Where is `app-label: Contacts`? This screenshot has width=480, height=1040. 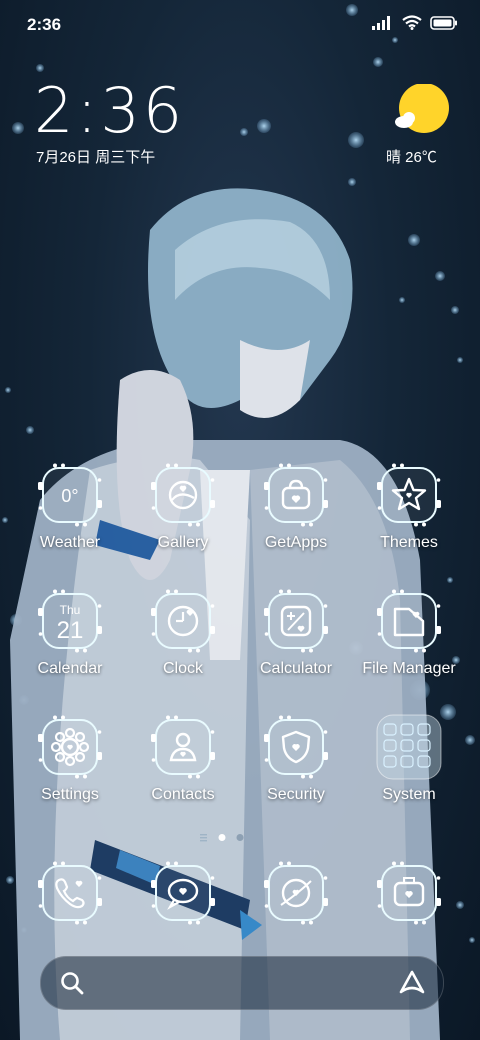
app-label: Contacts is located at coordinates (183, 794).